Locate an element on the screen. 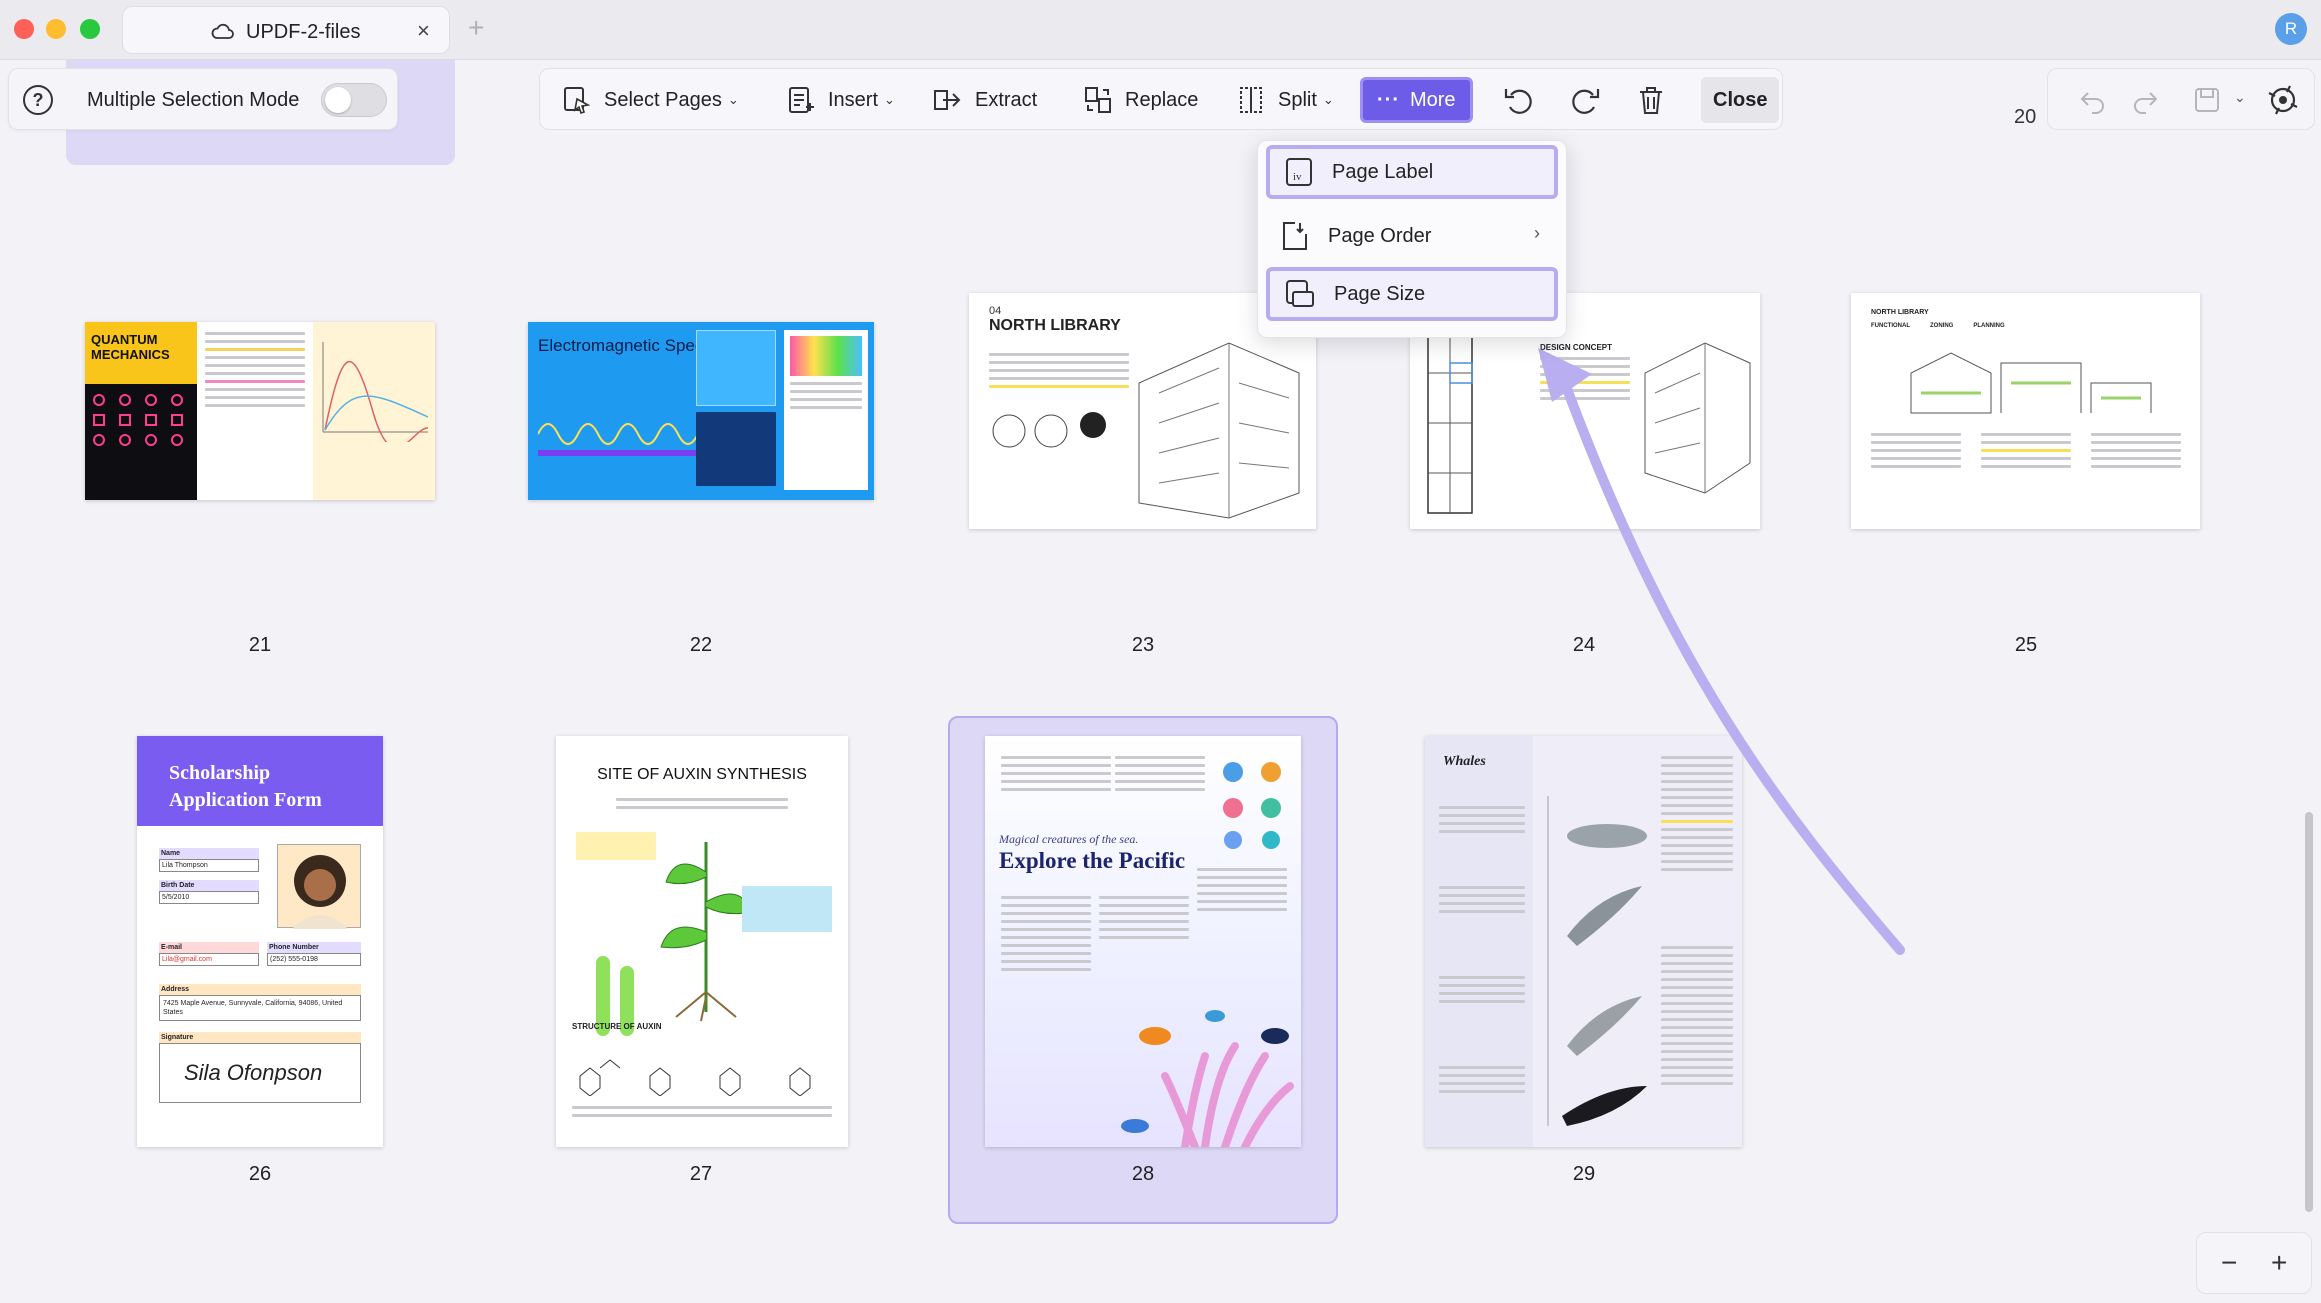 This screenshot has height=1303, width=2321. split-button: Split ⌄ is located at coordinates (1285, 100).